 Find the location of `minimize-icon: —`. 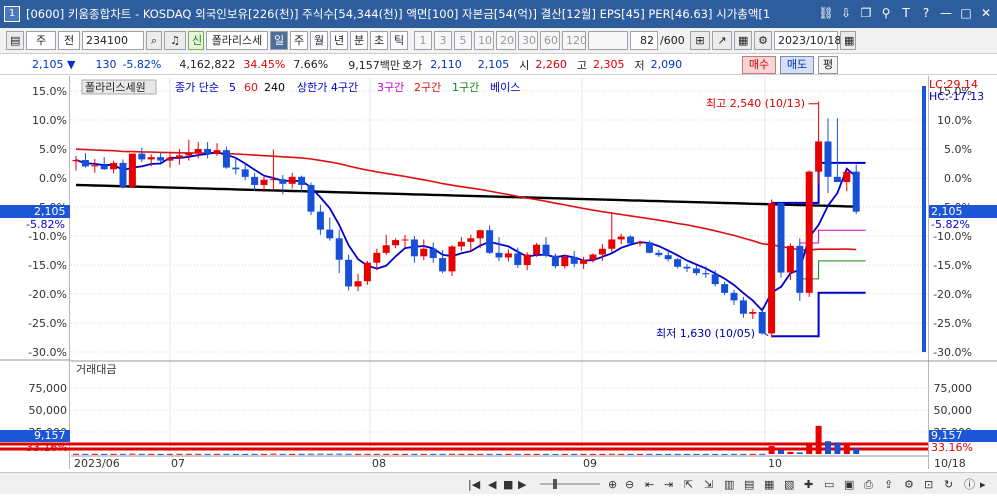

minimize-icon: — is located at coordinates (946, 13).